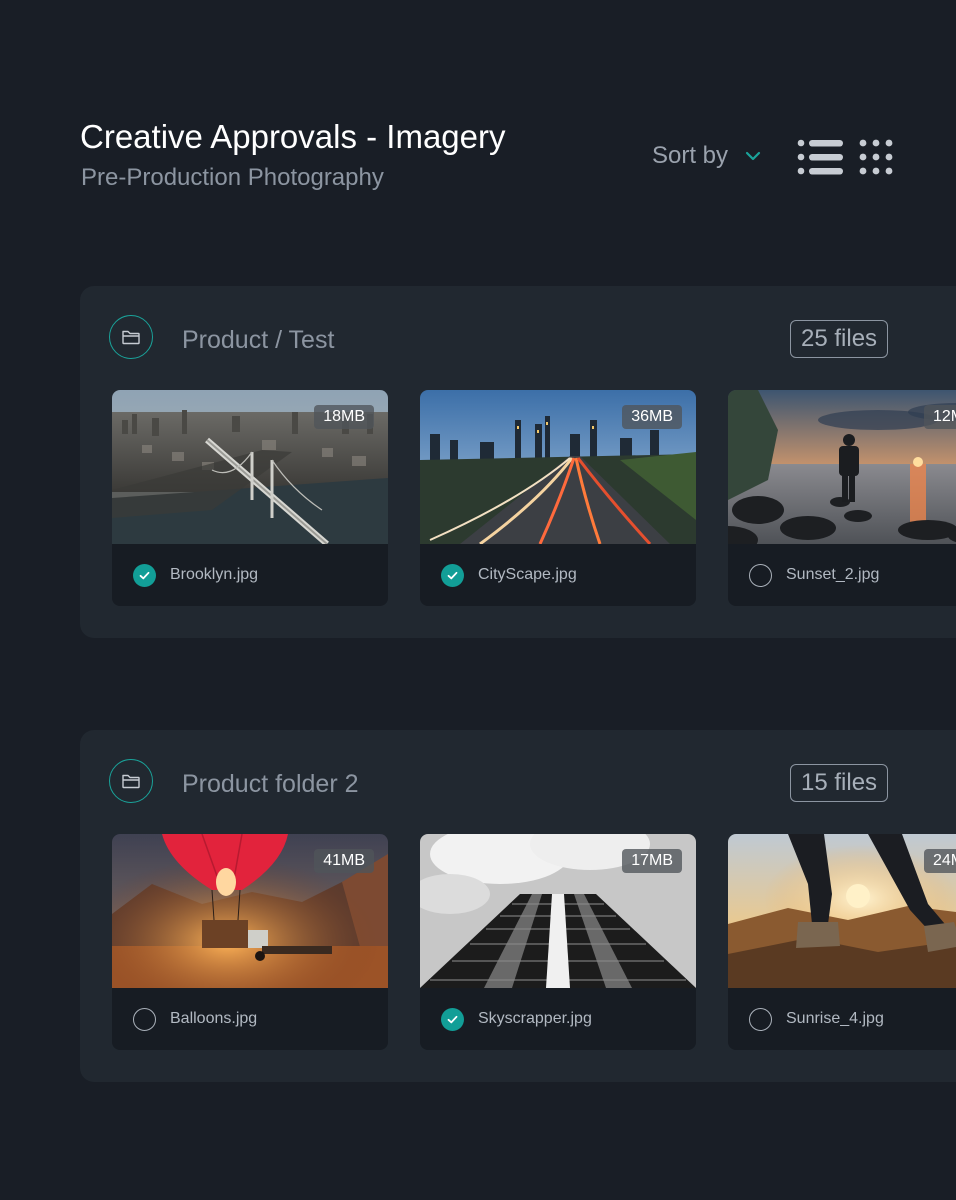 This screenshot has height=1200, width=956. What do you see at coordinates (250, 942) in the screenshot?
I see `file-card-balloons: 41MB Balloons.jpg` at bounding box center [250, 942].